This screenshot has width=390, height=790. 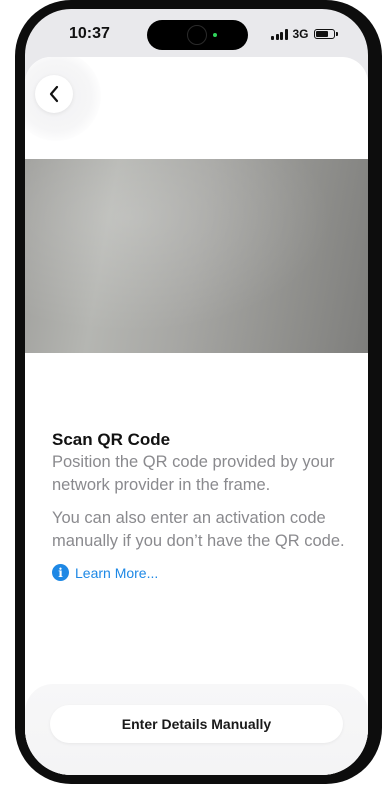 I want to click on bottom-bar: Enter Details Manually, so click(x=196, y=729).